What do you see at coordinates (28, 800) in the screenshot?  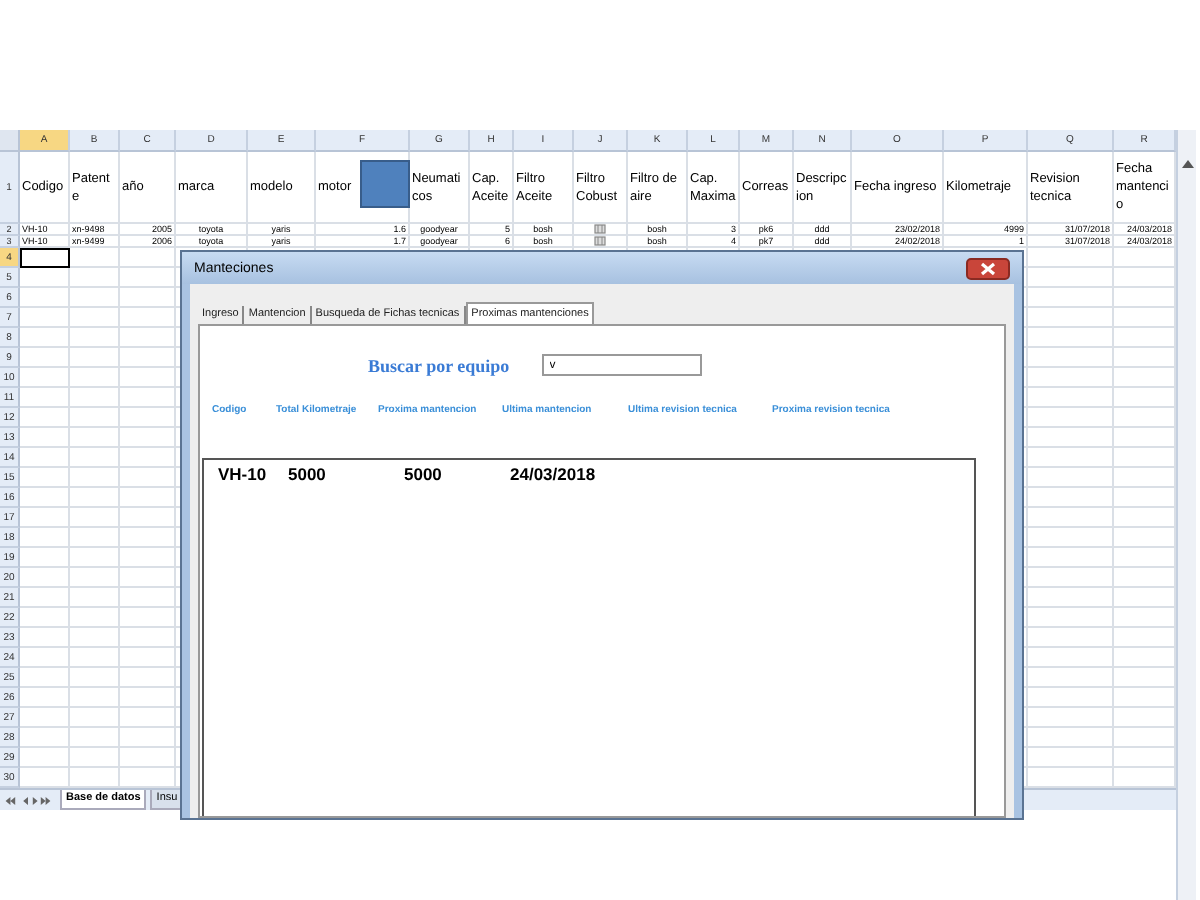 I see `sheet-navigation-icon` at bounding box center [28, 800].